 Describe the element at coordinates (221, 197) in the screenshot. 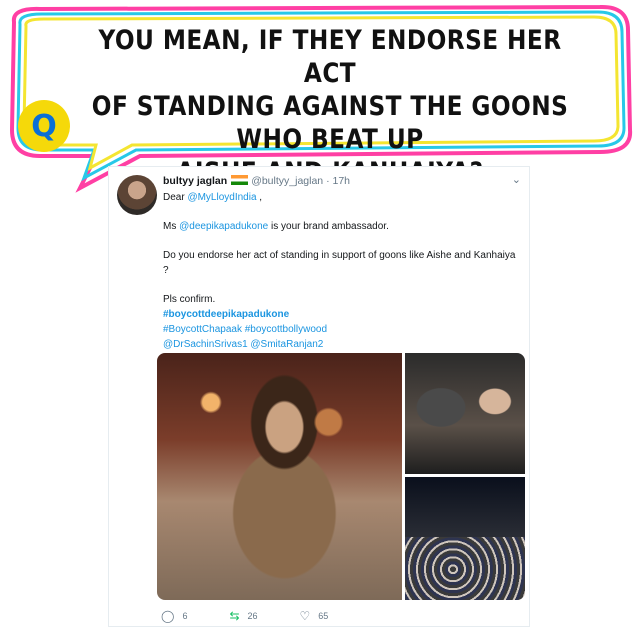

I see `mention-mylloydindia: @MyLloydIndia` at that location.